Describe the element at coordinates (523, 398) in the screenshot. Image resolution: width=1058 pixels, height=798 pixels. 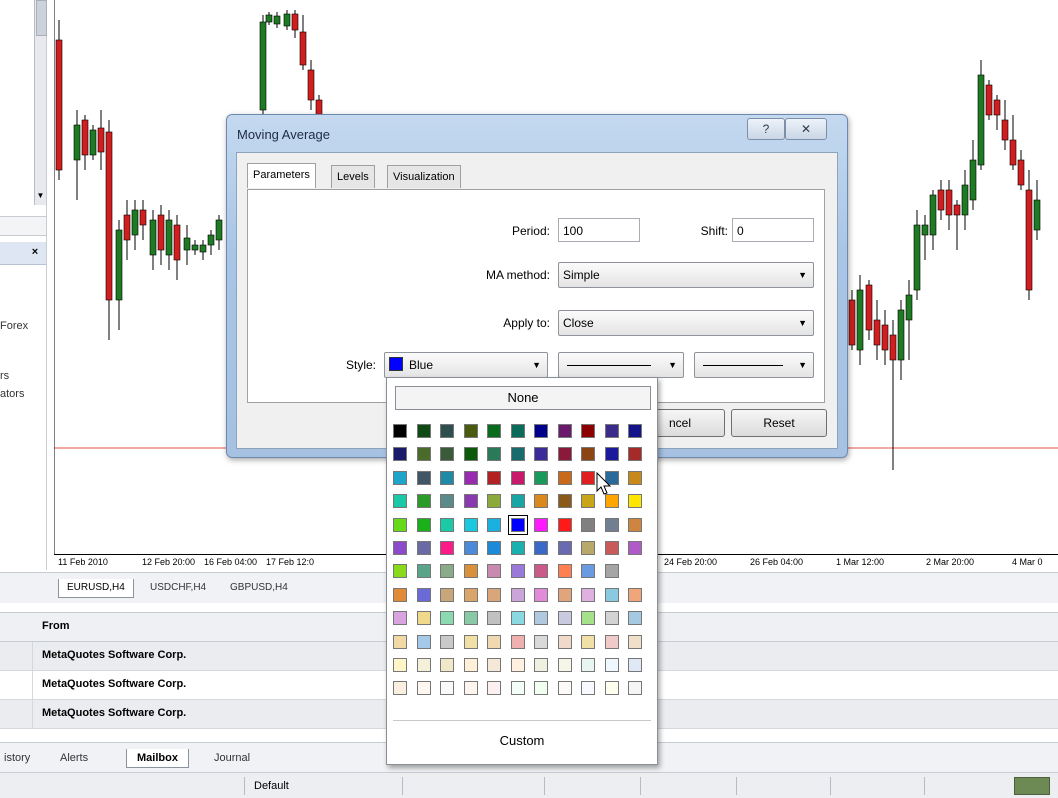
I see `none-color-button: None` at that location.